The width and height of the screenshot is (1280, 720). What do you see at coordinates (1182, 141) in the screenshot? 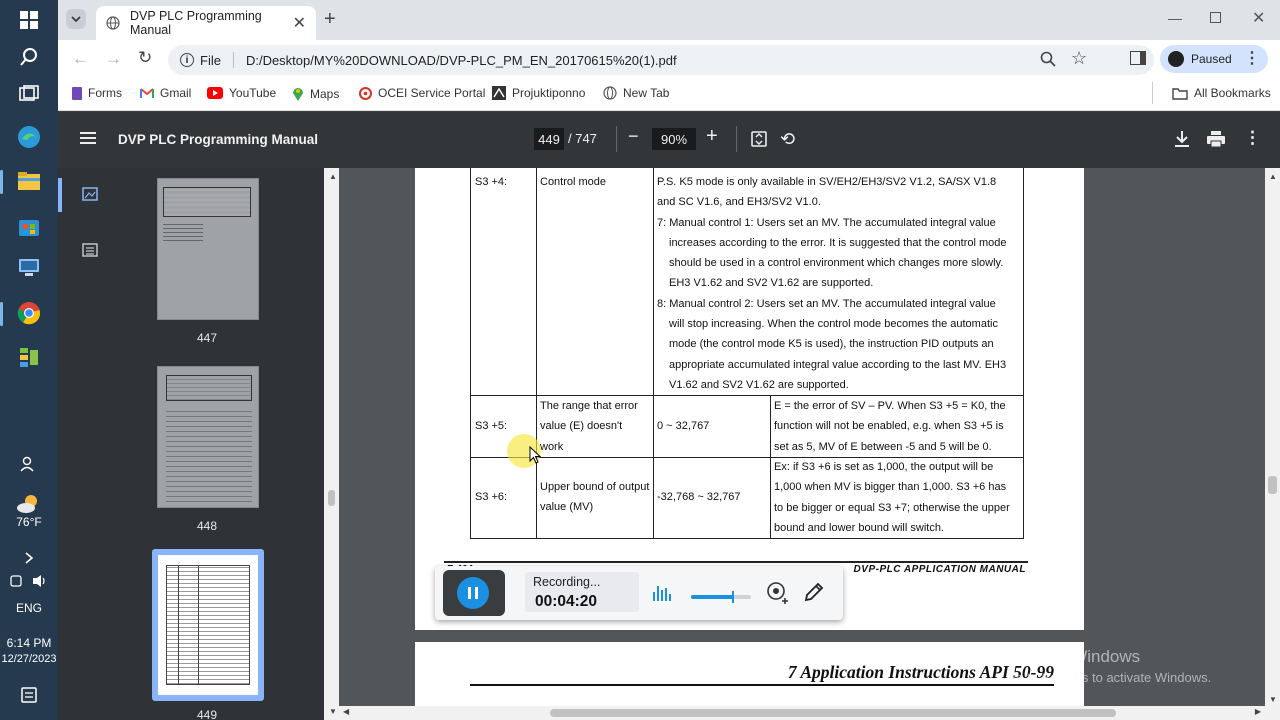
I see `download-icon` at bounding box center [1182, 141].